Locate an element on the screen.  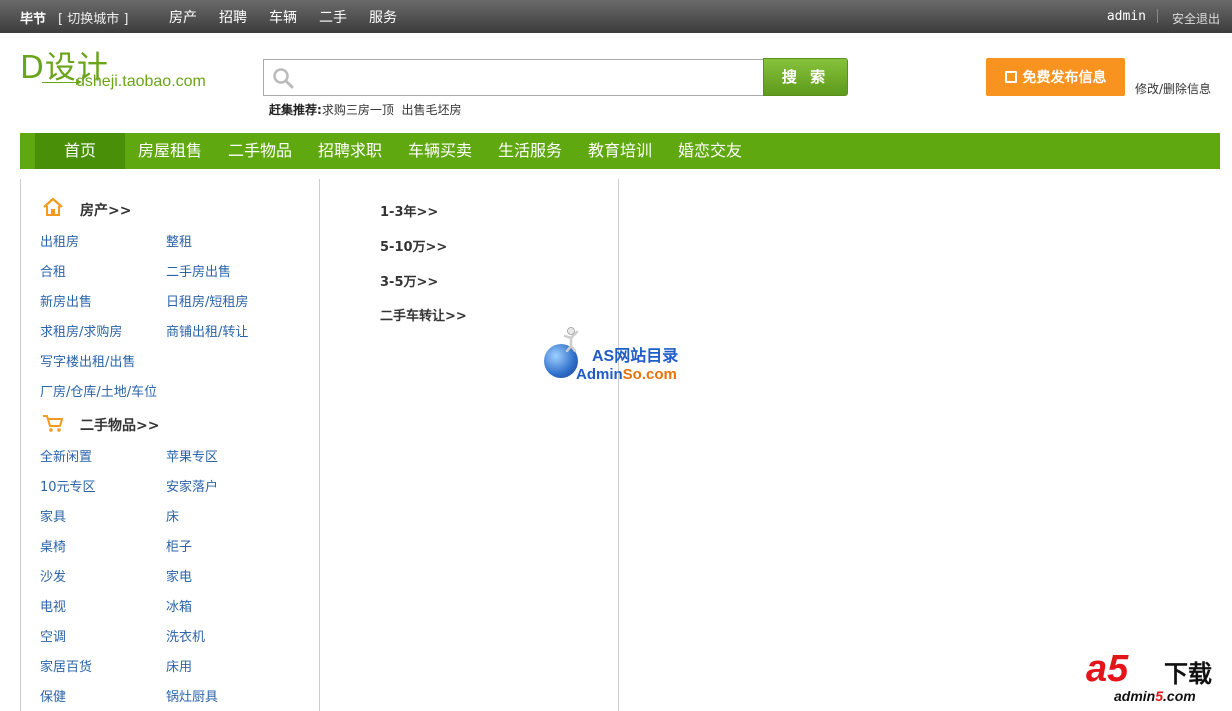
category-link: 洗衣机 is located at coordinates (185, 635).